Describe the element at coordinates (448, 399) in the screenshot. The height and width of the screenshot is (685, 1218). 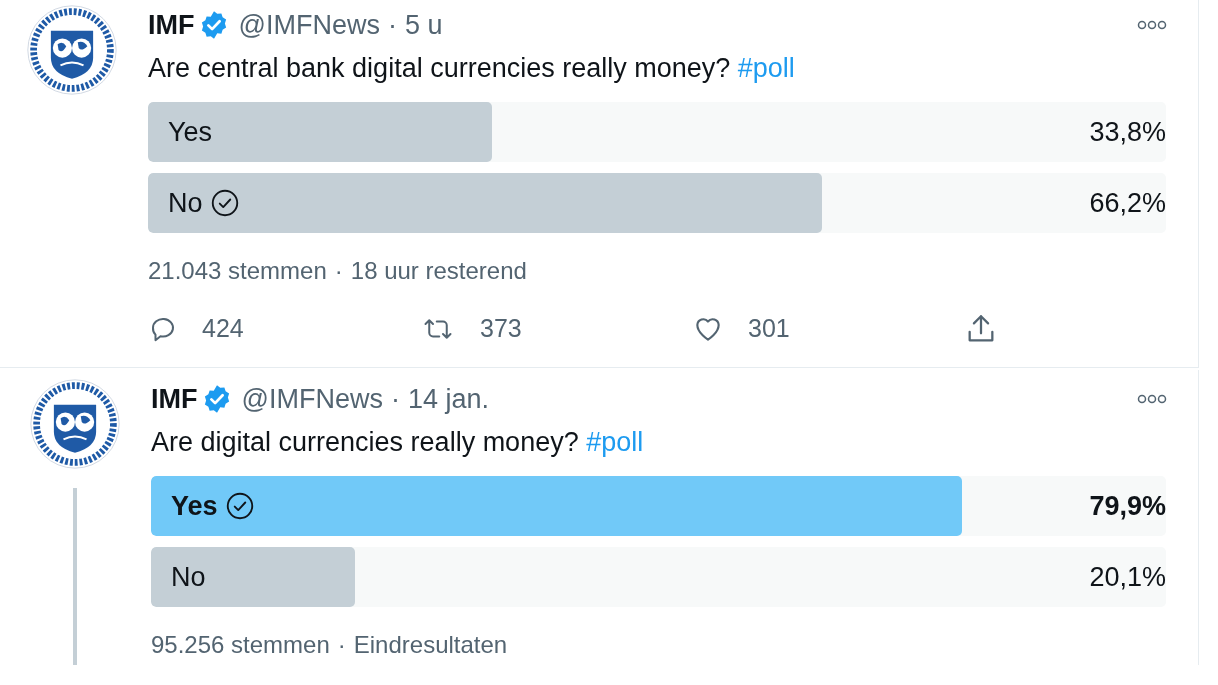
I see `tweet-time: 14 jan.` at that location.